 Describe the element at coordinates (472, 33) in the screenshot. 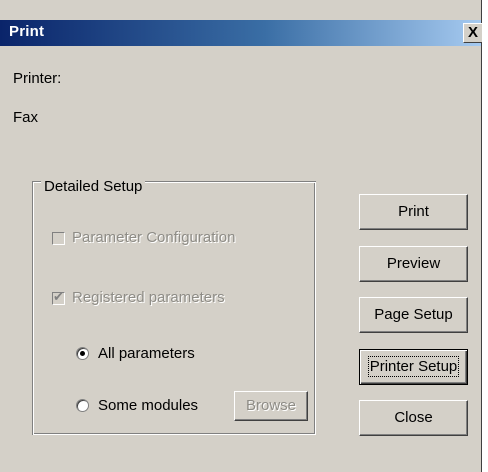

I see `close-icon: X` at that location.